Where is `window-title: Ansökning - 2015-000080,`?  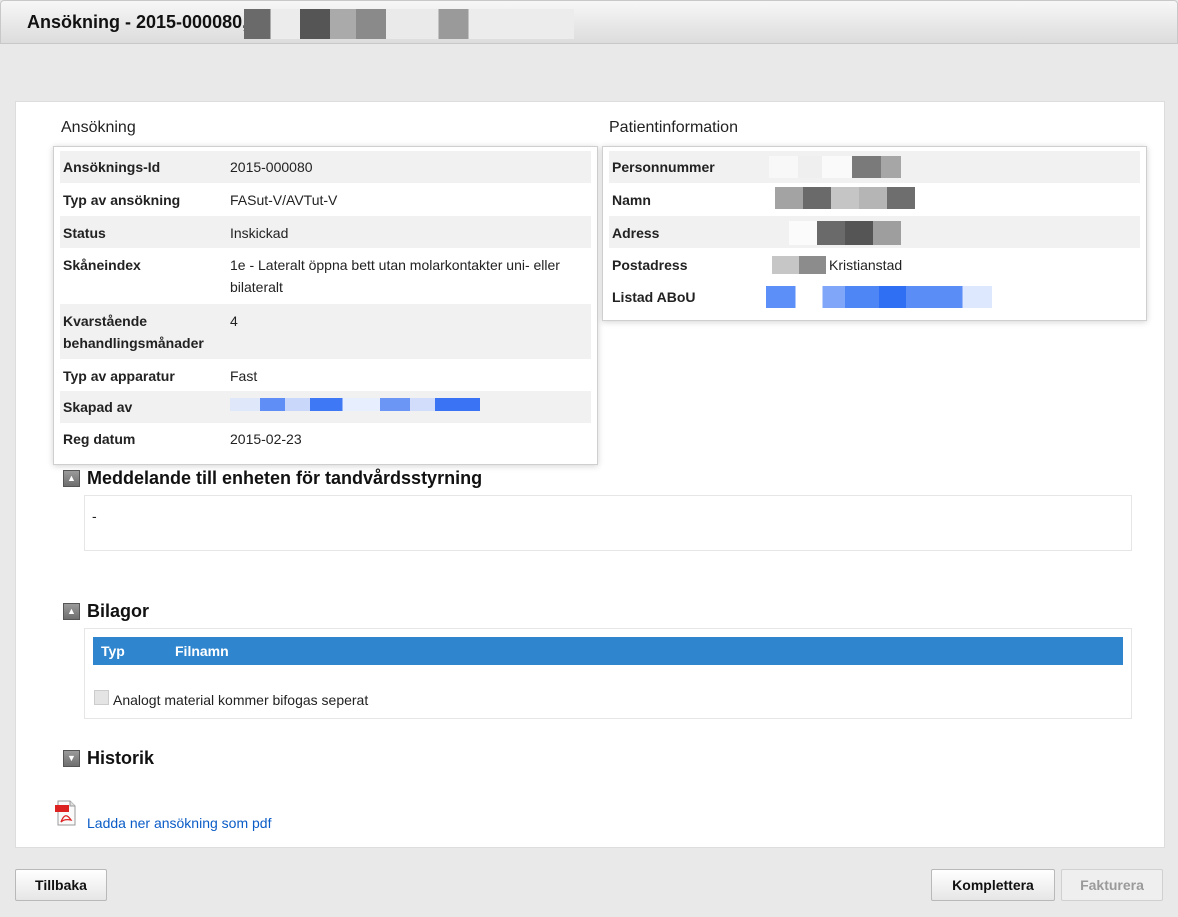
window-title: Ansökning - 2015-000080, is located at coordinates (137, 22).